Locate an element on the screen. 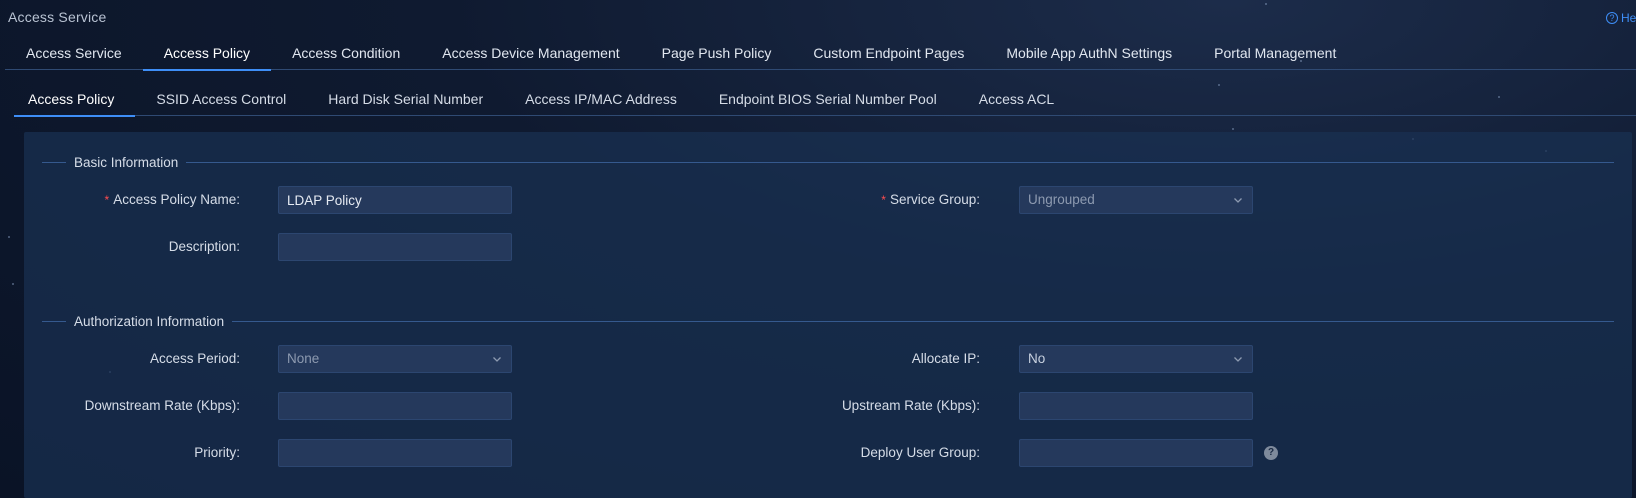  tab-portal-management: Portal Management is located at coordinates (1275, 53).